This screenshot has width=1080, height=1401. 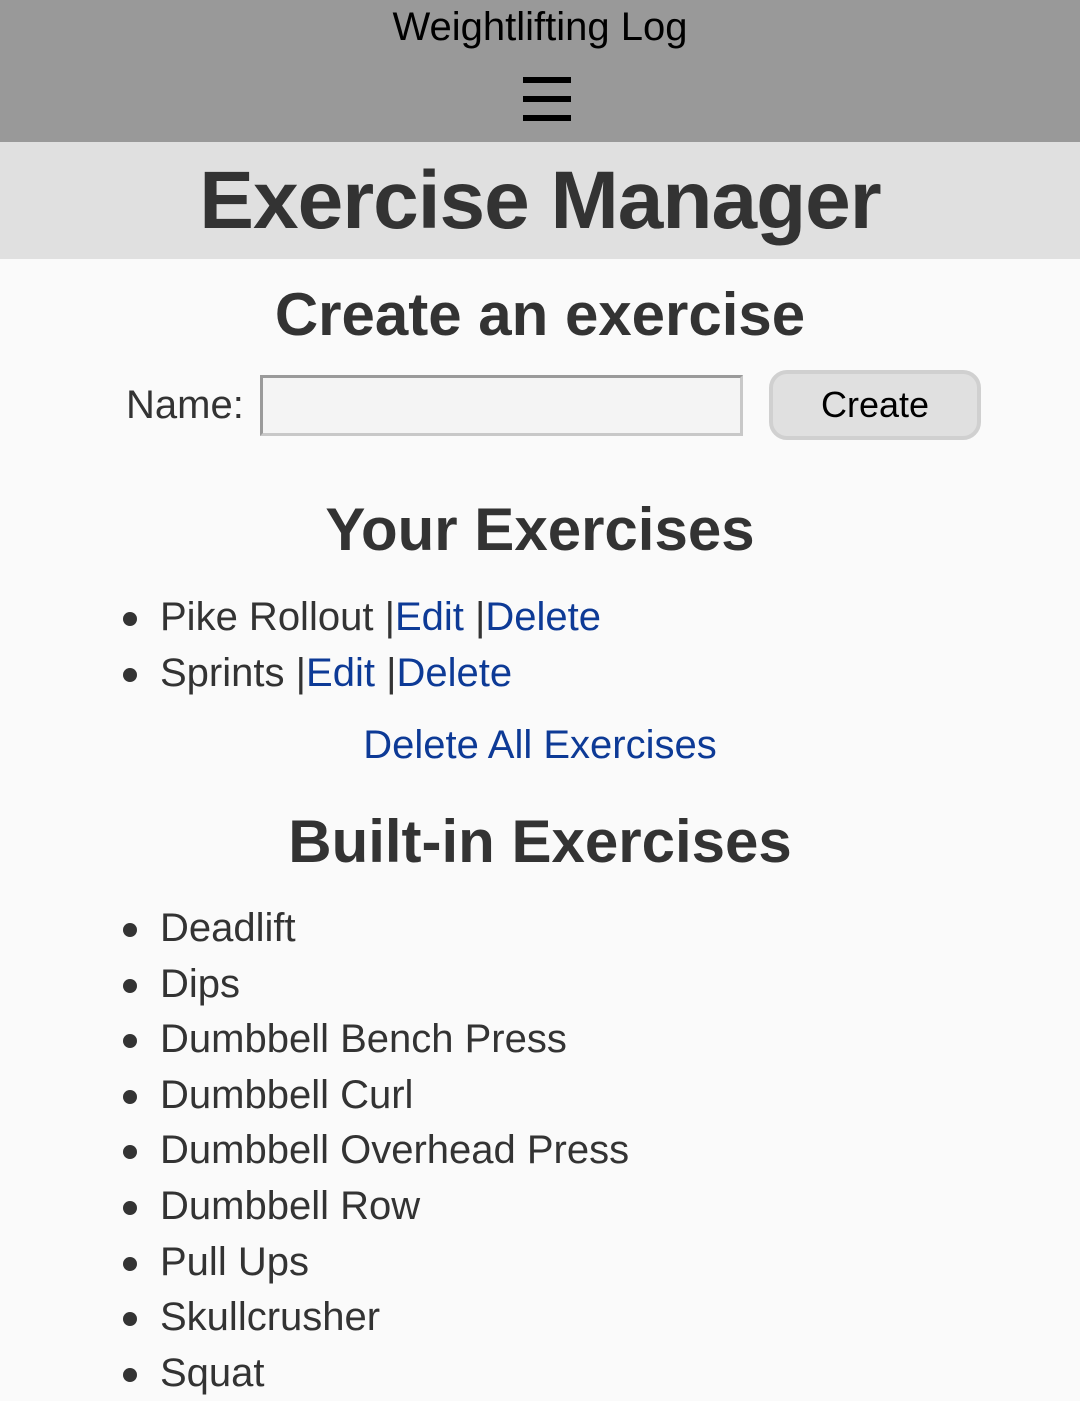 I want to click on list-item: Pike Rollout |Edit |Delete, so click(x=540, y=618).